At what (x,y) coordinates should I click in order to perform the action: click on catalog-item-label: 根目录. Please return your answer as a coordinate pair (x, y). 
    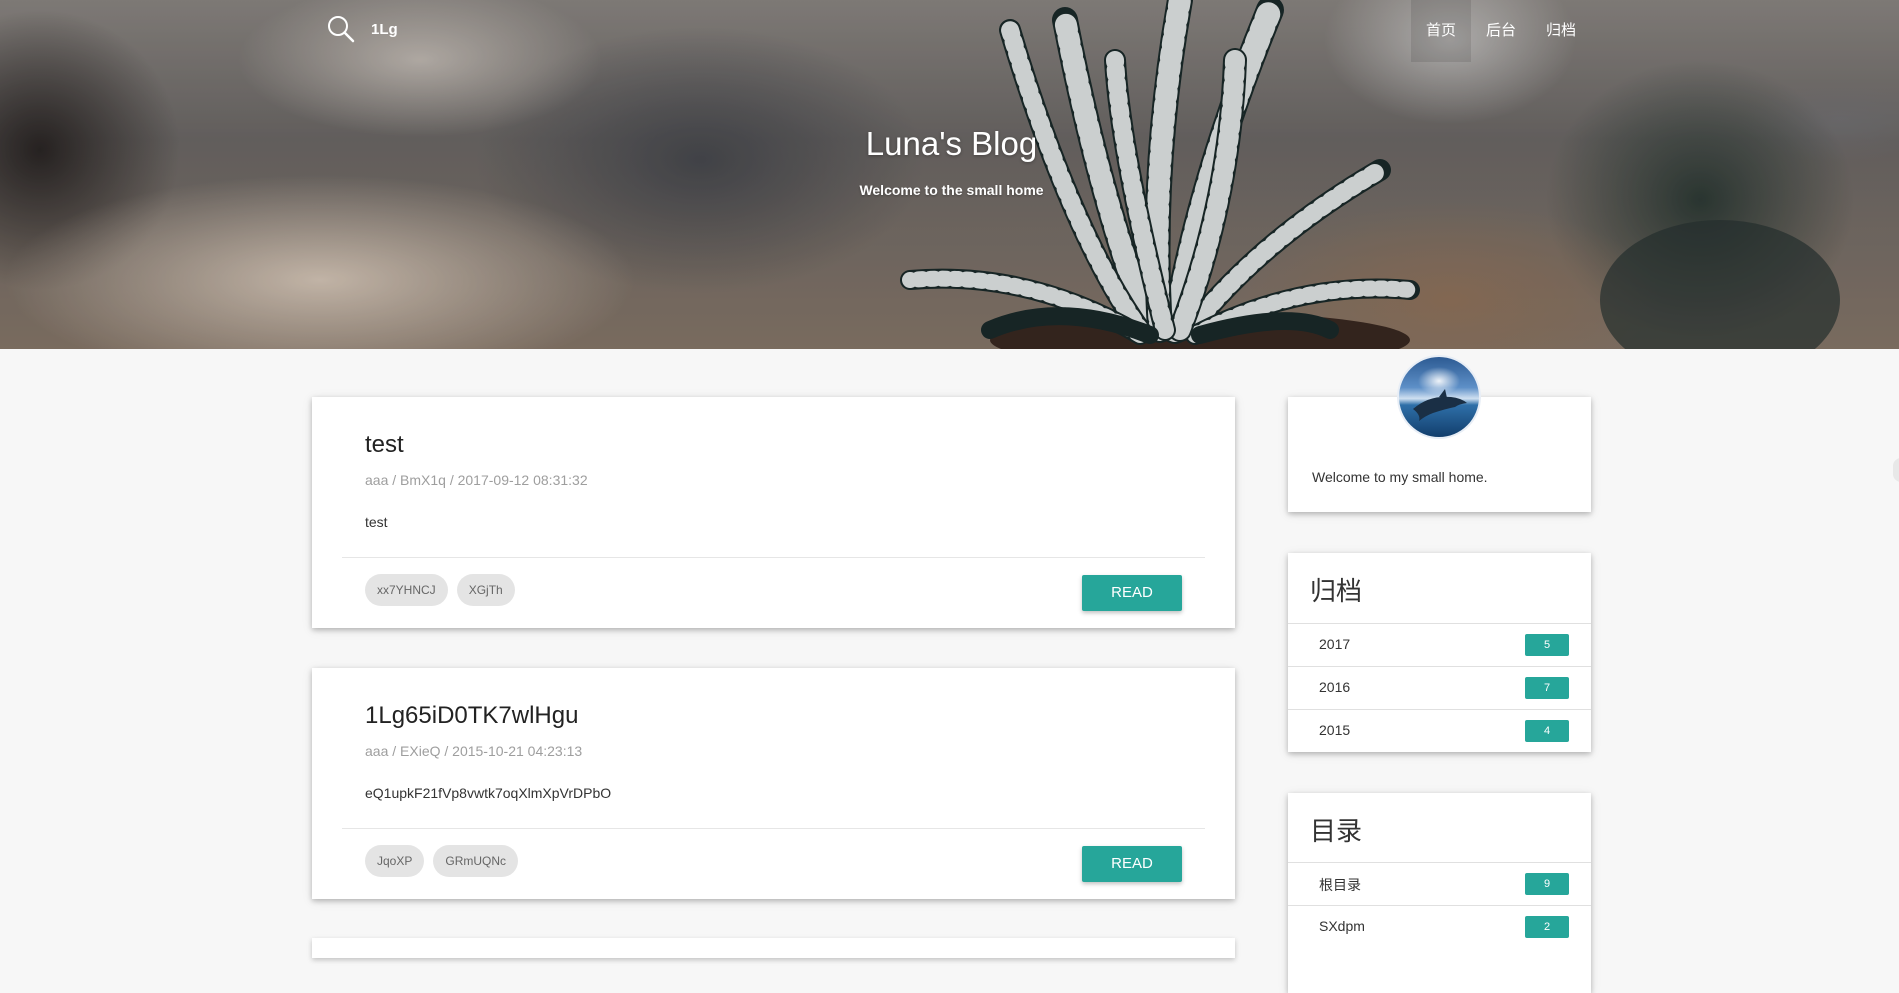
    Looking at the image, I should click on (1340, 885).